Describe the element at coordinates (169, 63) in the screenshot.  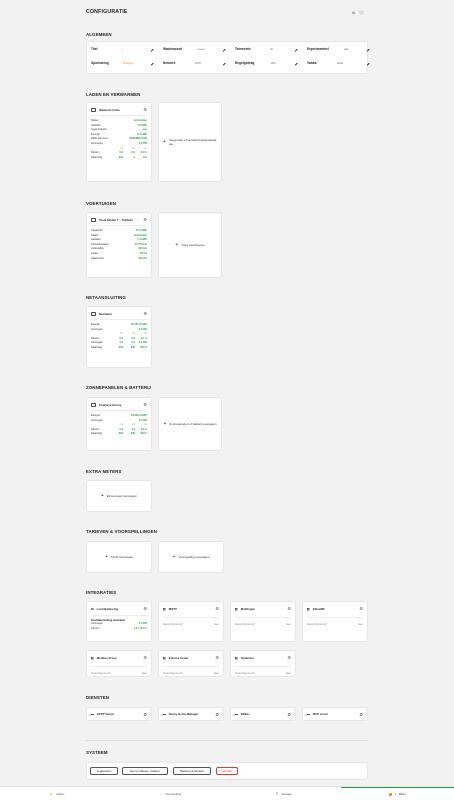
I see `general-field-label: Netwerk` at that location.